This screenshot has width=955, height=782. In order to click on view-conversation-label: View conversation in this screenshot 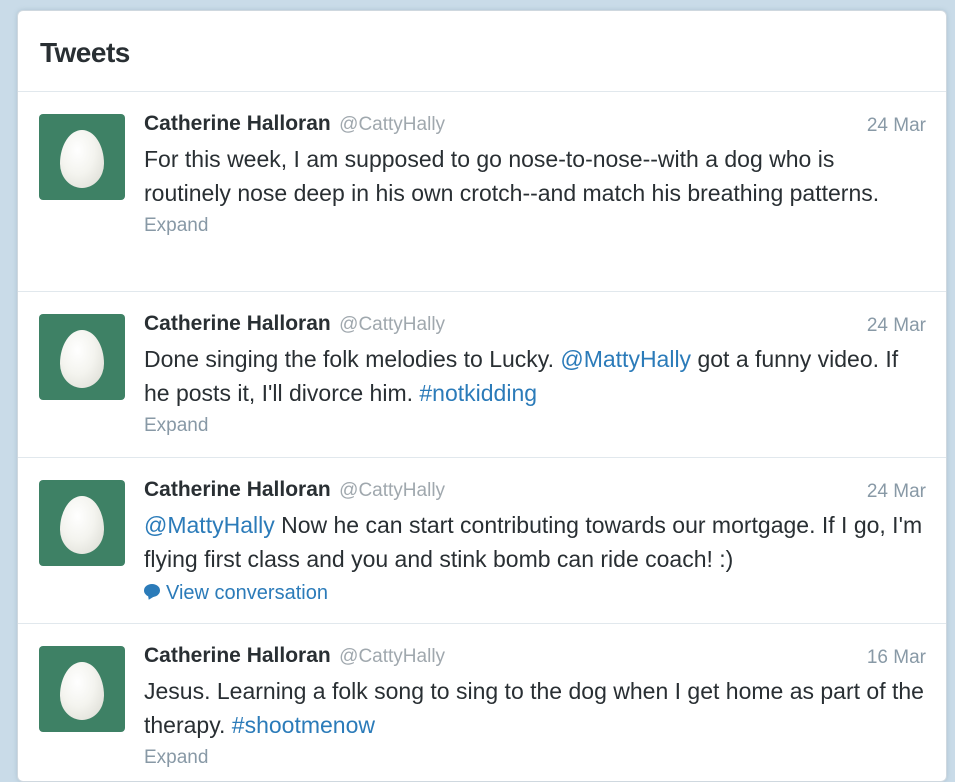, I will do `click(247, 593)`.